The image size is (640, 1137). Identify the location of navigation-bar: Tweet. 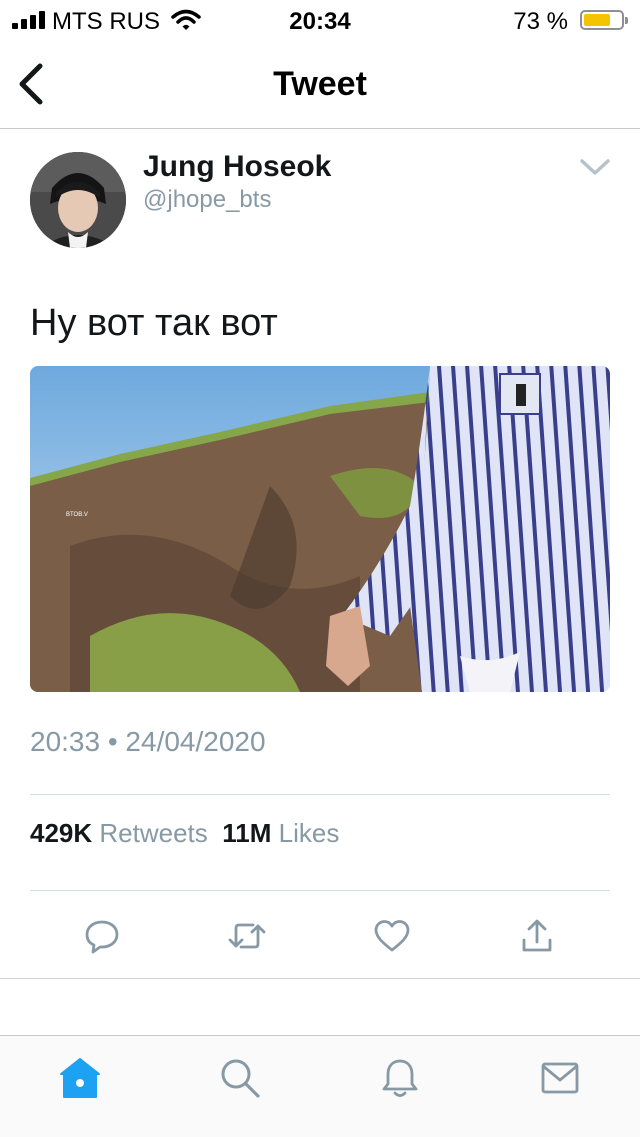
(320, 84).